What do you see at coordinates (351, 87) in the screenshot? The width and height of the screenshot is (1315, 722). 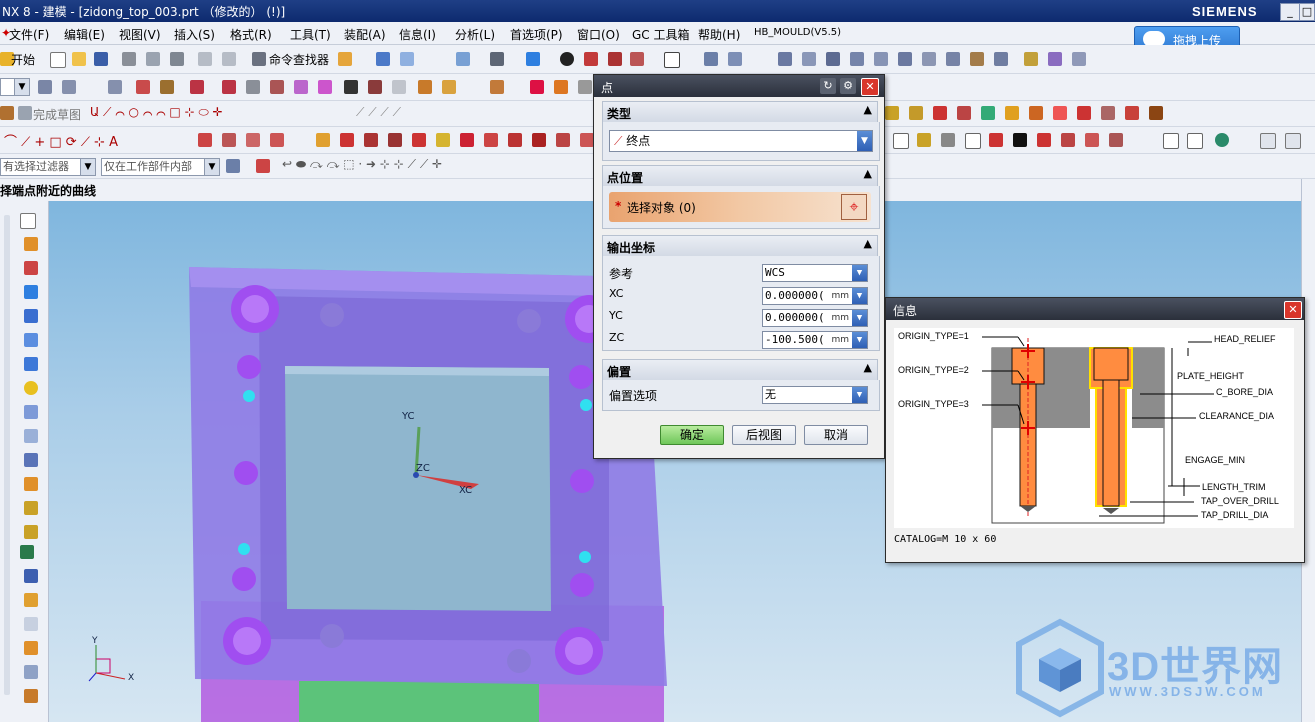 I see `grid-icon` at bounding box center [351, 87].